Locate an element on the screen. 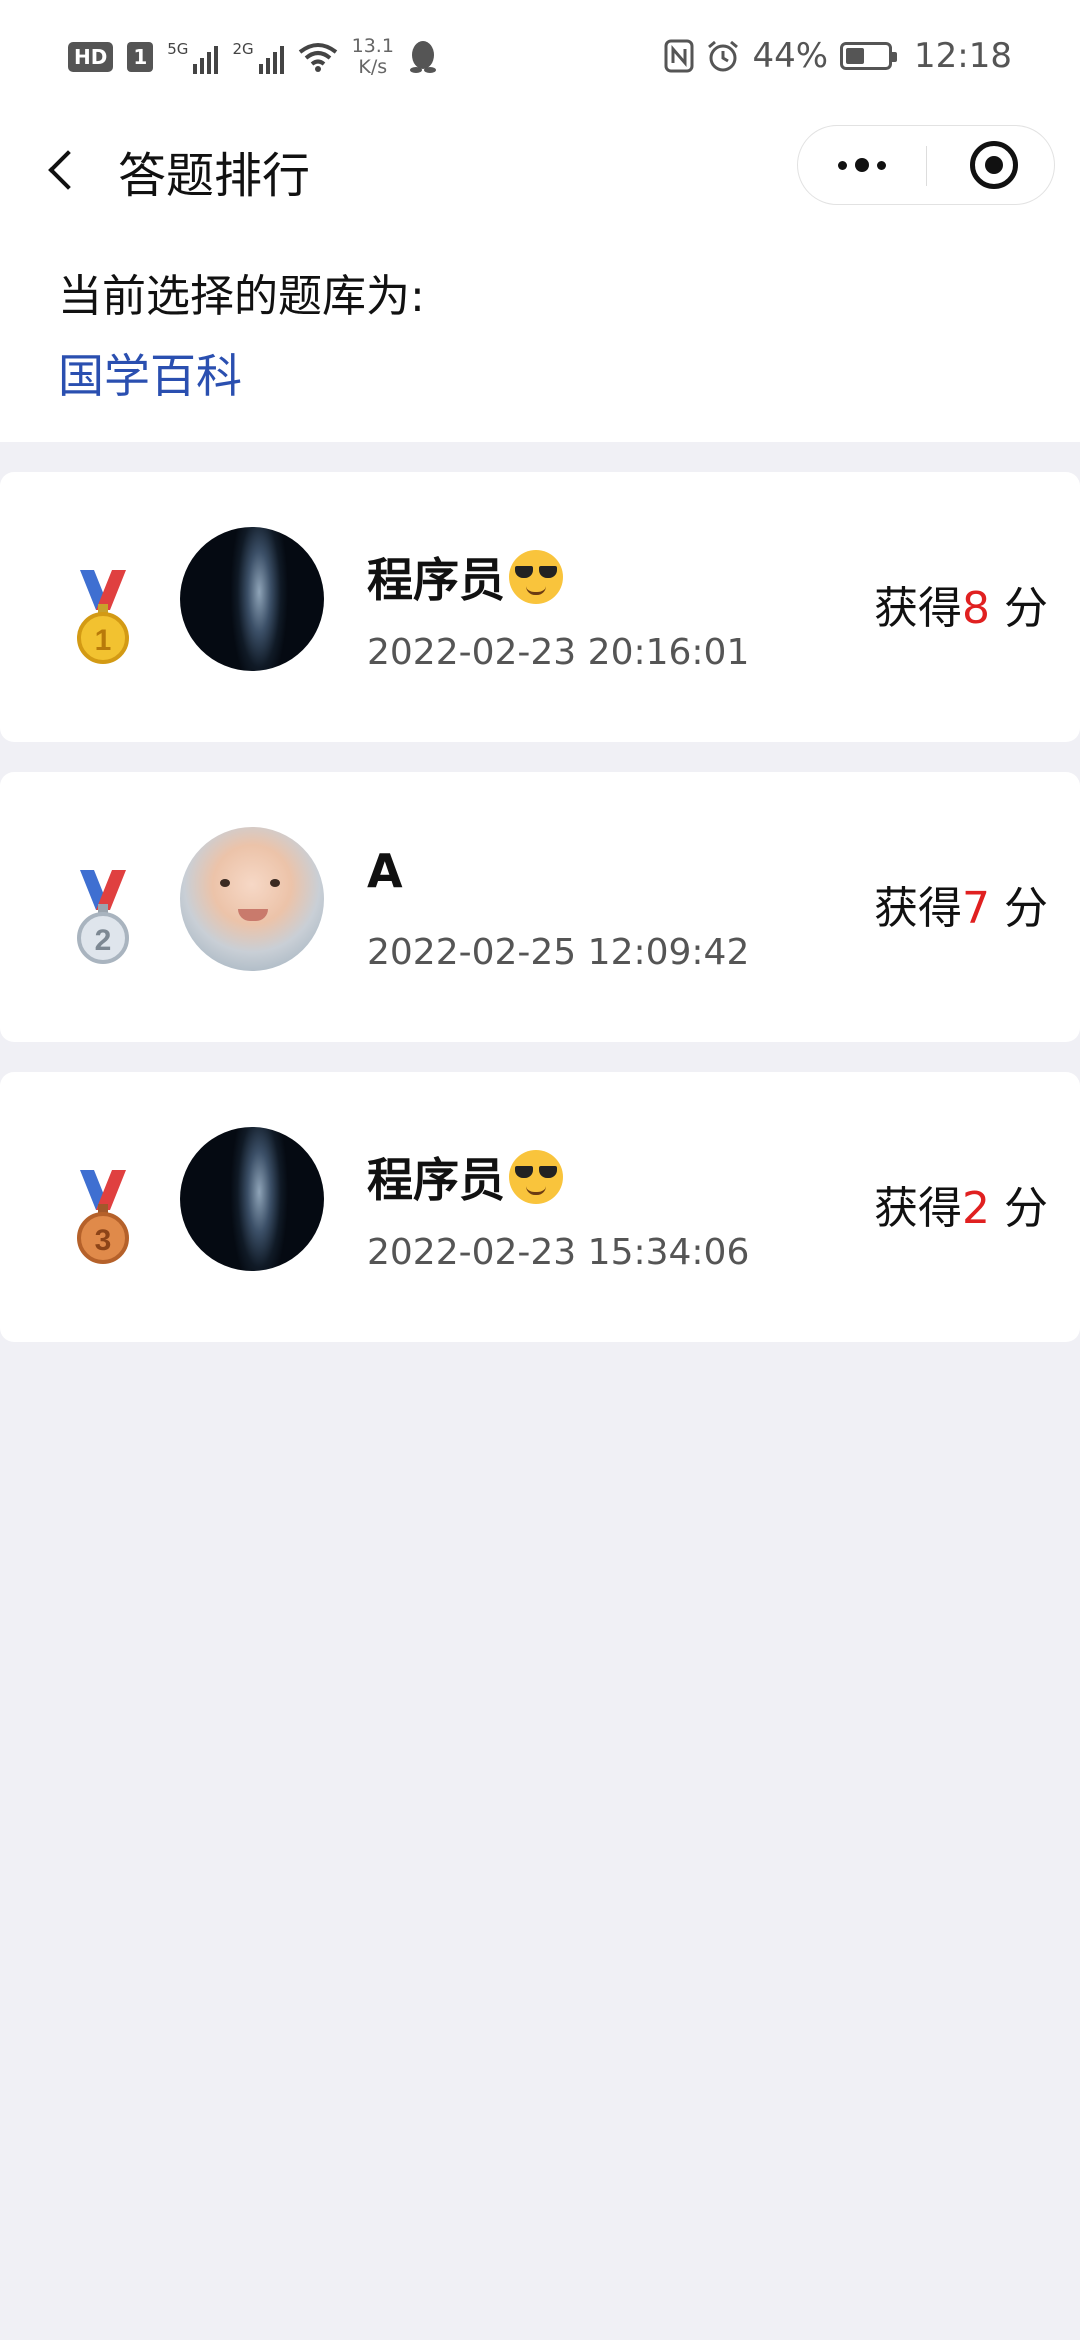  battery-percent: 44% is located at coordinates (790, 56).